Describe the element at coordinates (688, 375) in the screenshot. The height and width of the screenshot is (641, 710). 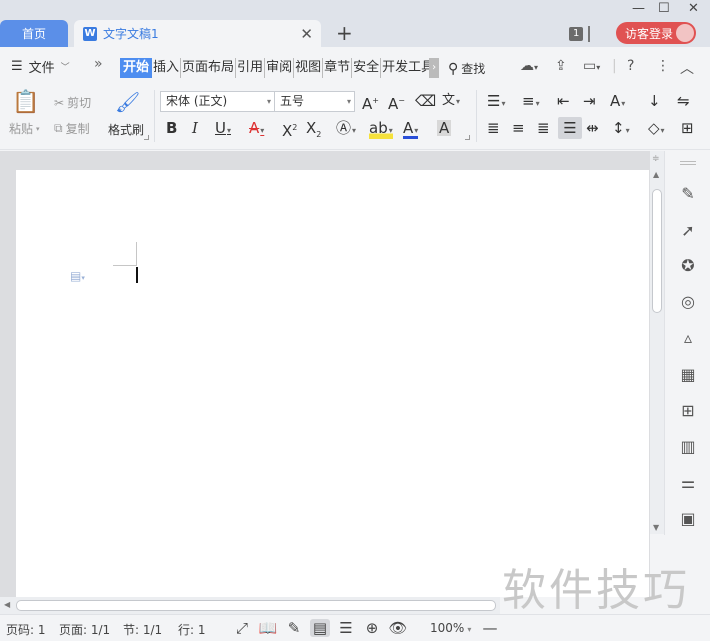
I see `table-icon: ▦` at that location.